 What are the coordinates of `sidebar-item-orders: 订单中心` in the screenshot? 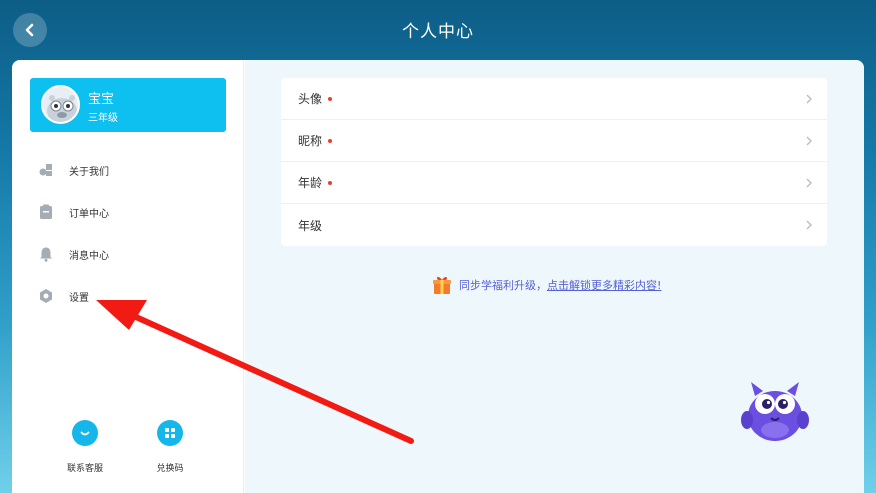 It's located at (128, 212).